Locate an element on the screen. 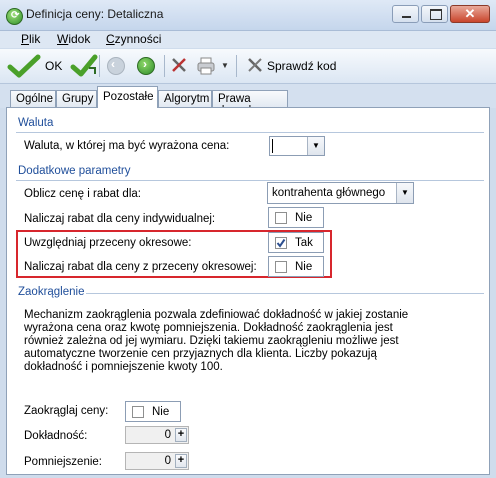 This screenshot has width=496, height=478. individual-discount-checkbox is located at coordinates (281, 218).